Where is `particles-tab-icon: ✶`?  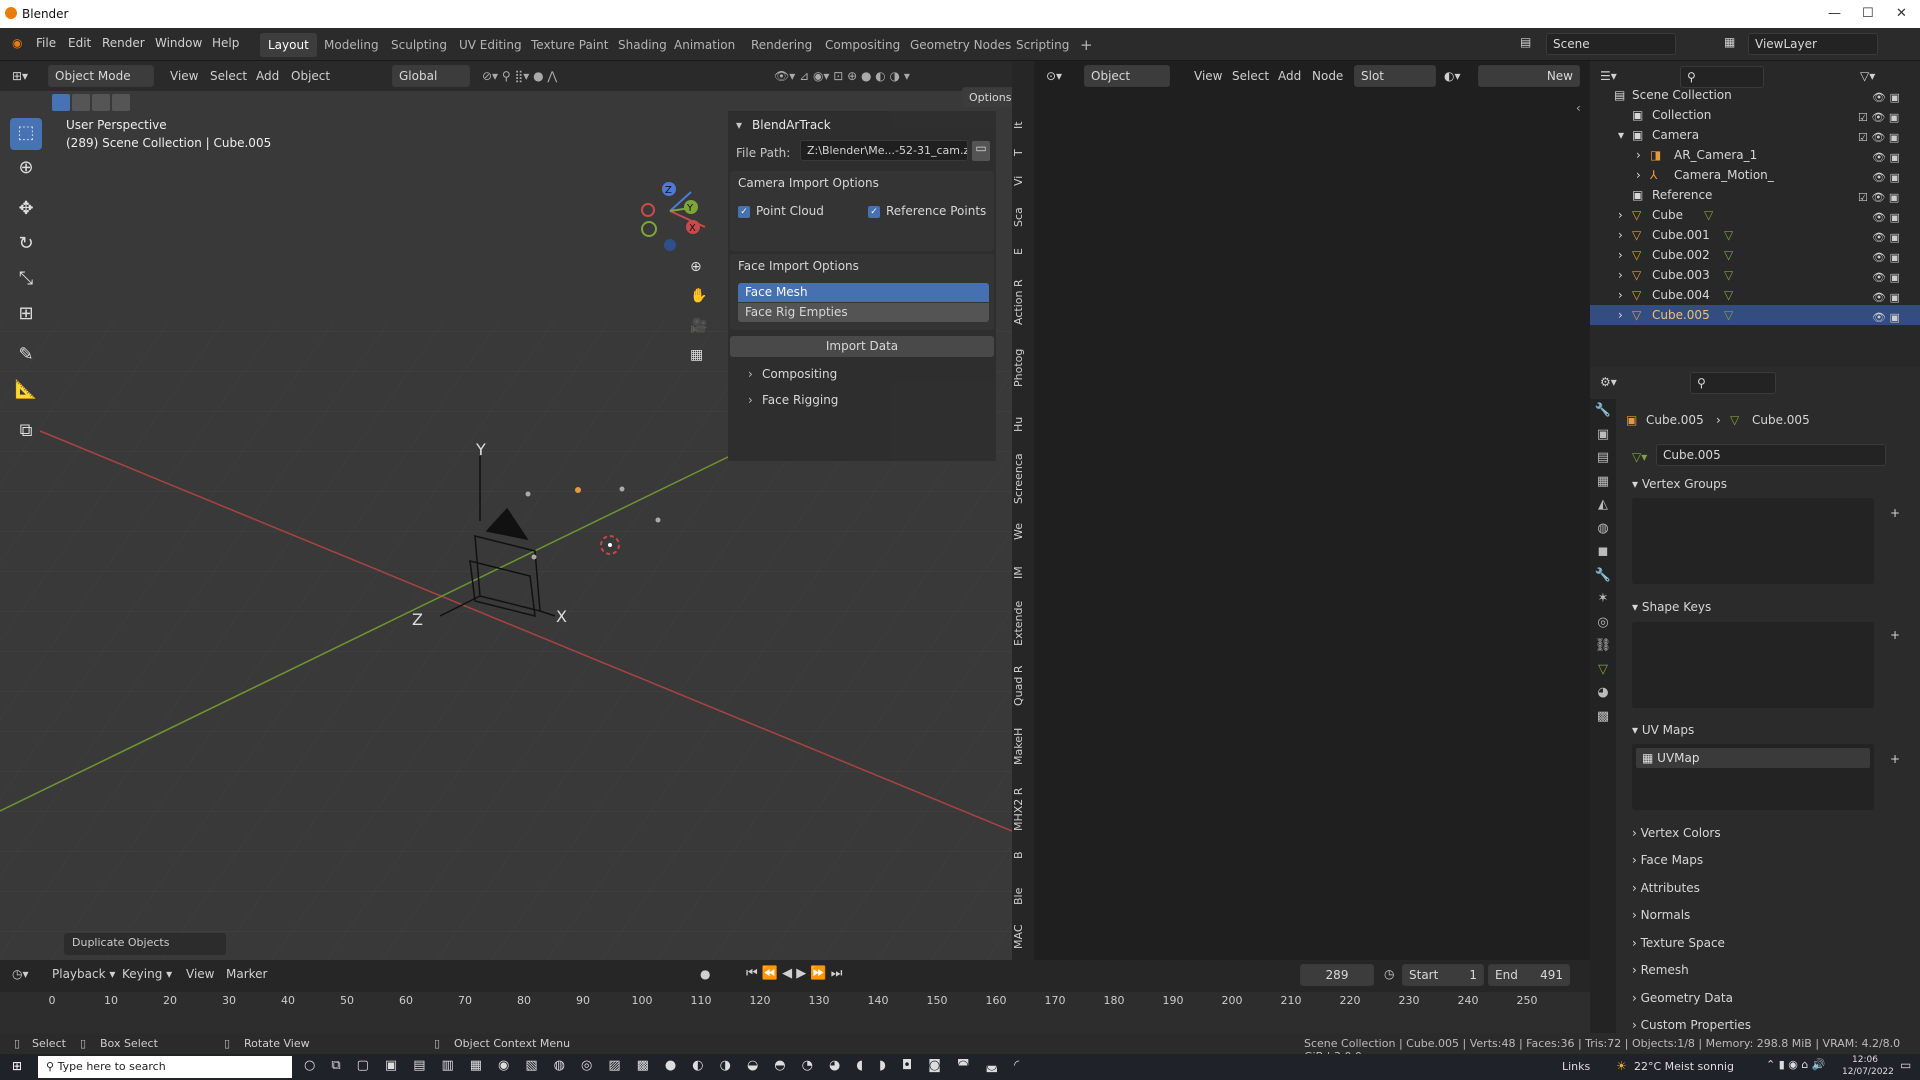 particles-tab-icon: ✶ is located at coordinates (1603, 599).